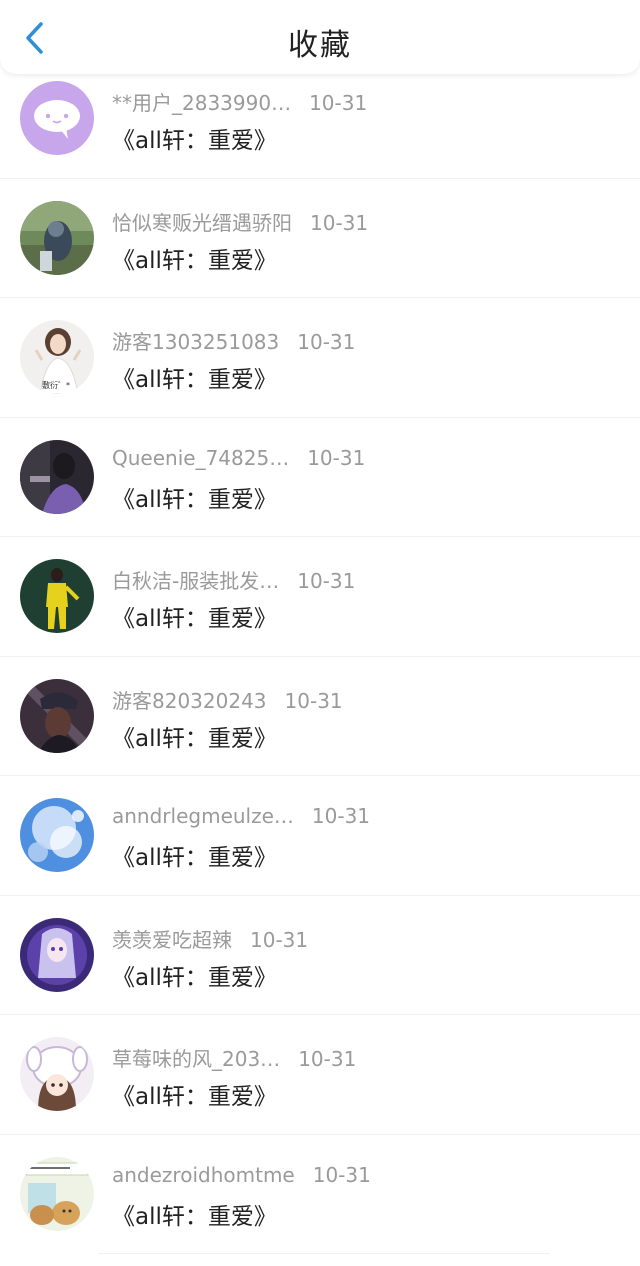 The image size is (640, 1266). I want to click on page-title: 收藏, so click(320, 45).